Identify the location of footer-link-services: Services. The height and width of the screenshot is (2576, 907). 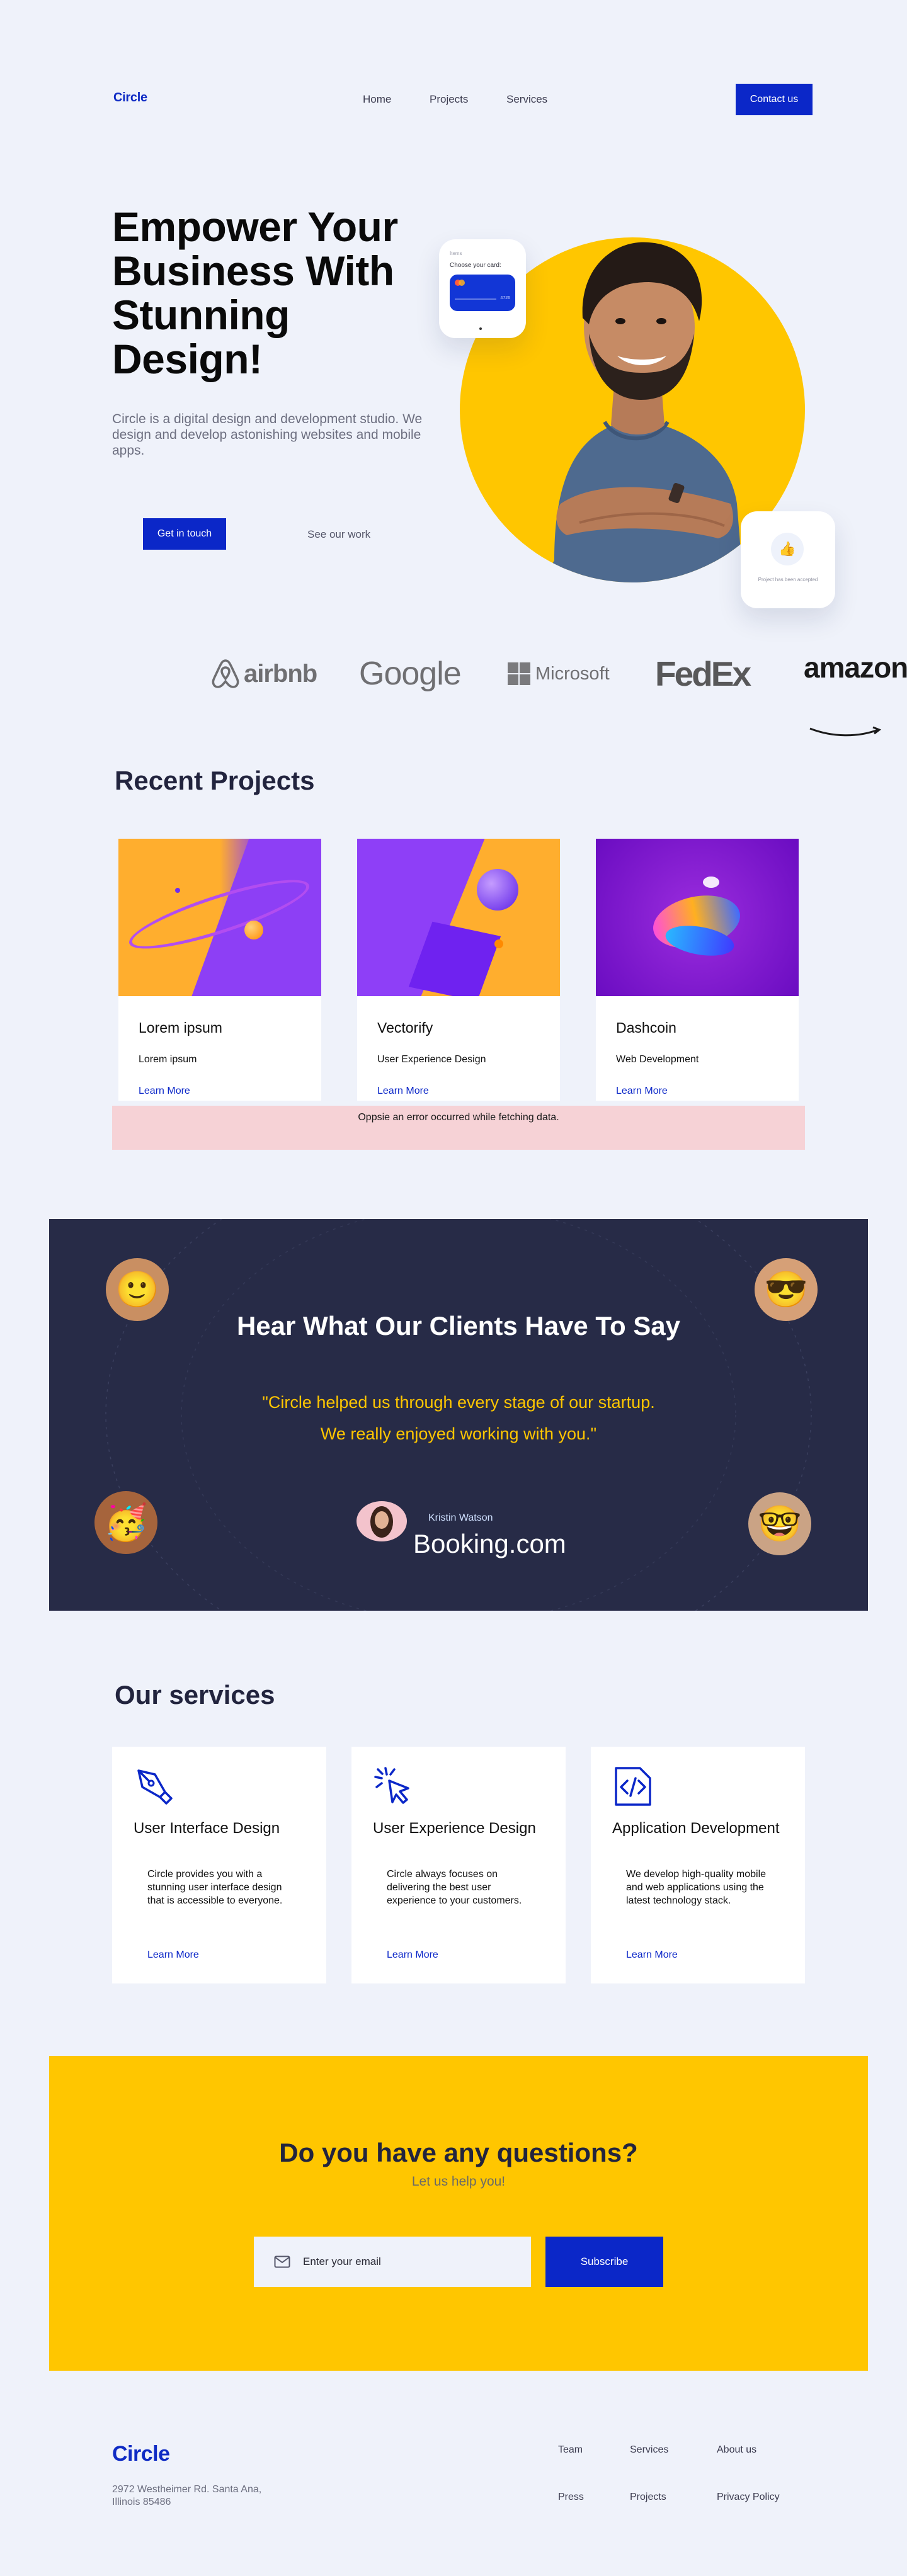
(649, 2450).